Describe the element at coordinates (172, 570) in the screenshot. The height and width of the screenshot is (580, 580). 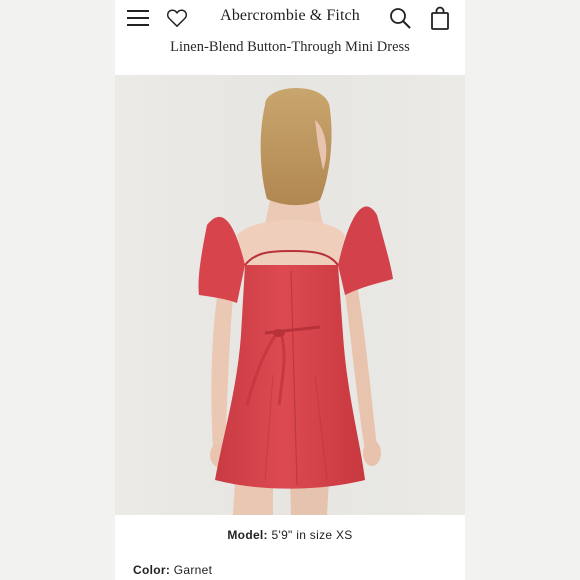
I see `color-info: Color: Garnet` at that location.